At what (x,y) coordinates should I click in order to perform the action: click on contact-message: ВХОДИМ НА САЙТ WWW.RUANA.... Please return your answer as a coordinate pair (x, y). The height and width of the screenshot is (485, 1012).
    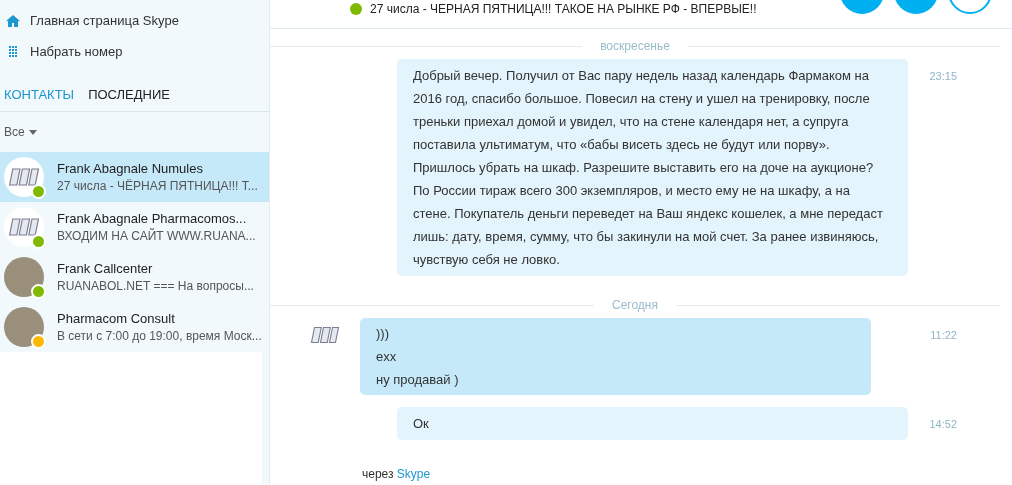
    Looking at the image, I should click on (156, 236).